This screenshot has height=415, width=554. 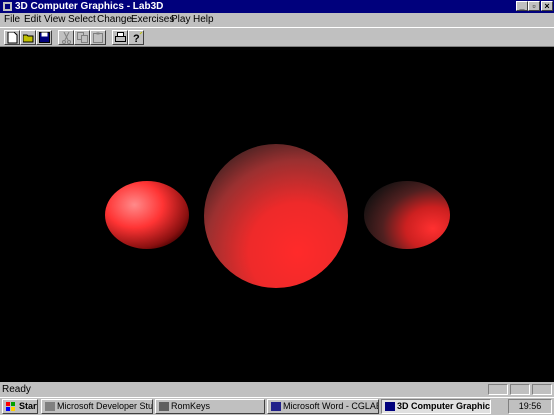 I want to click on minimize-button: _, so click(x=522, y=6).